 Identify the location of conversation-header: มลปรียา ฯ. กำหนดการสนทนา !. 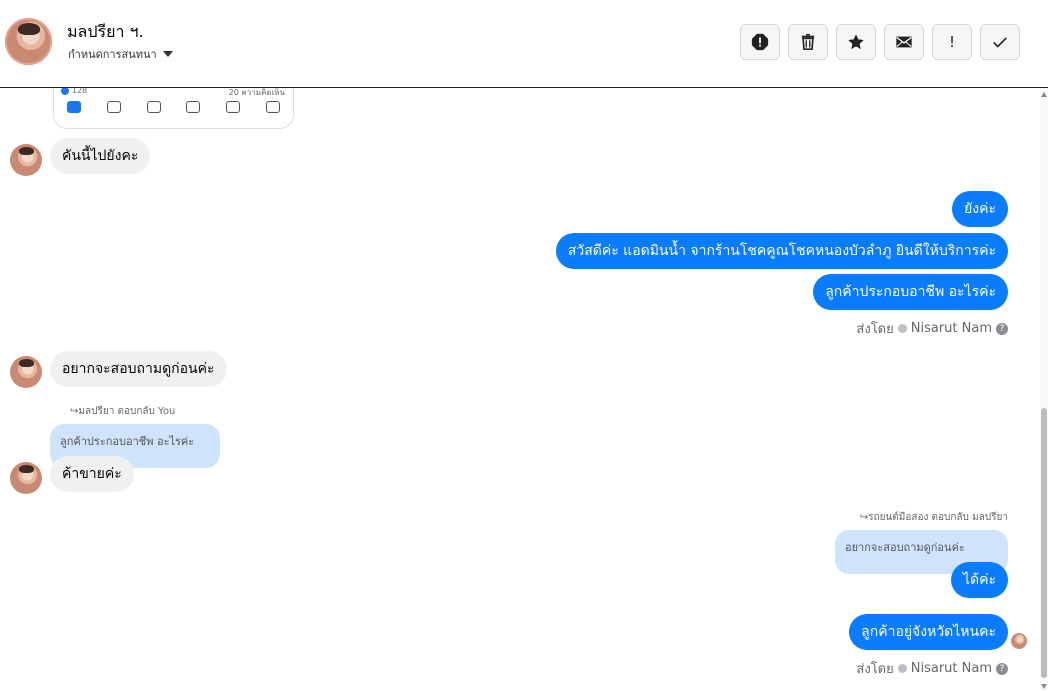
(524, 44).